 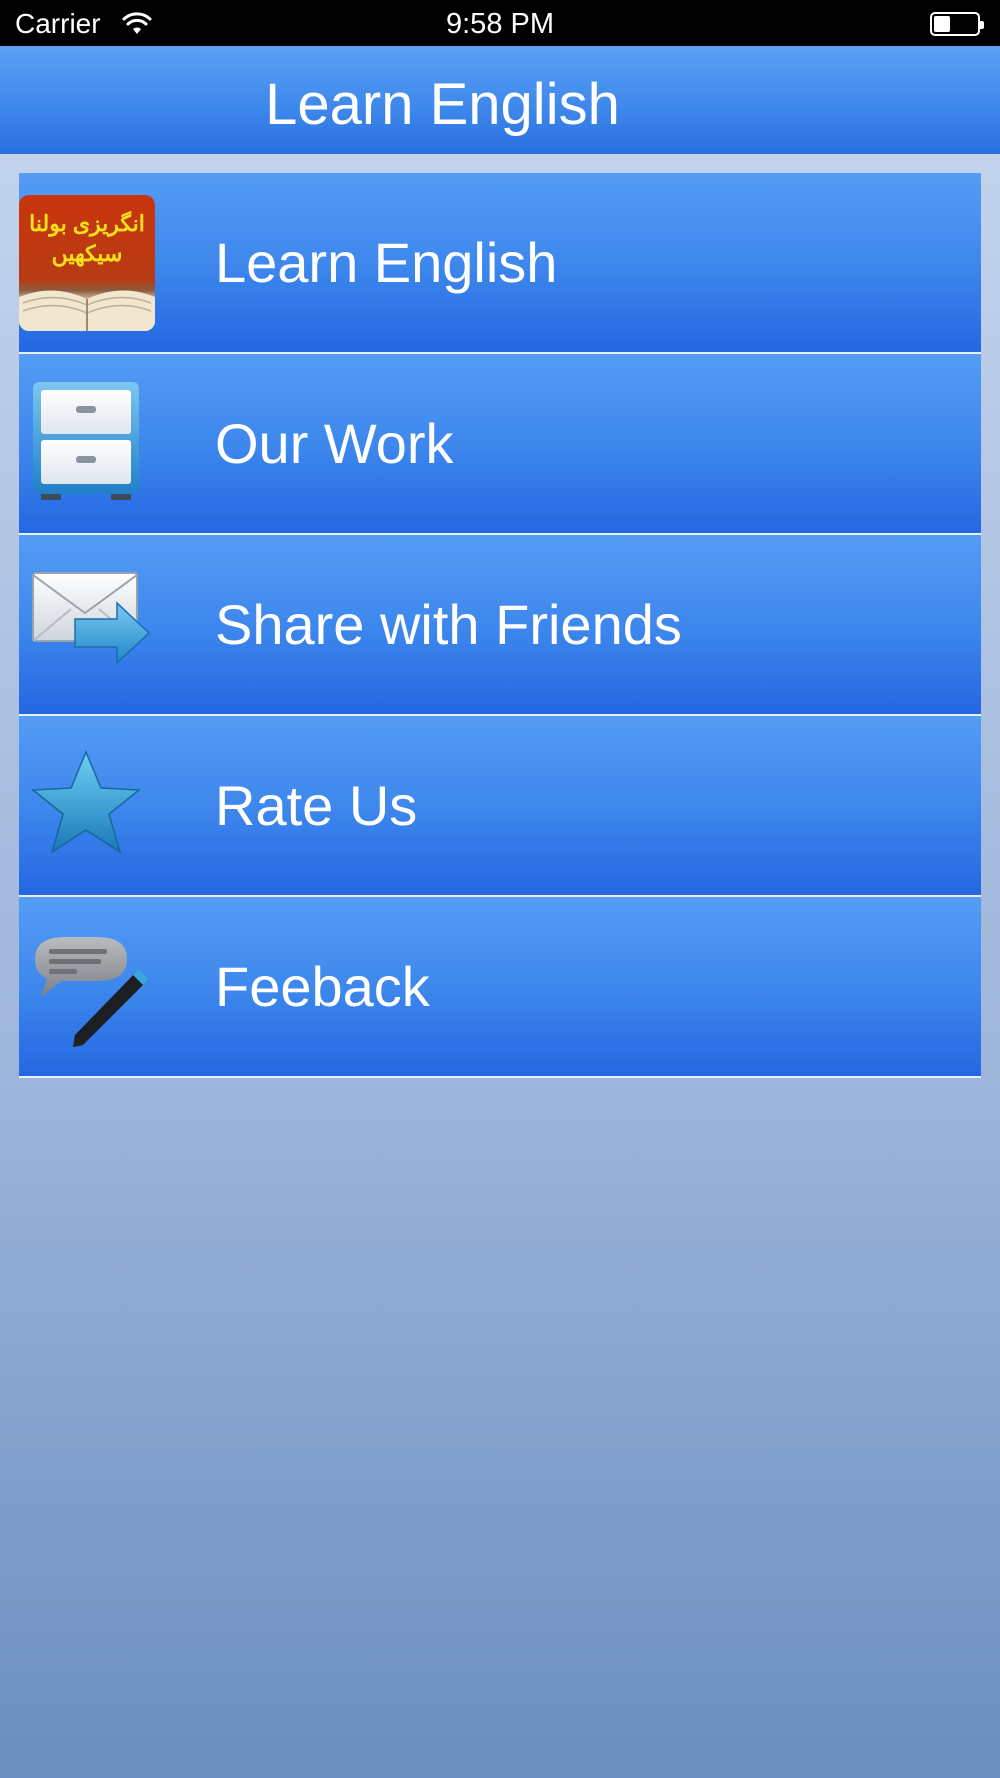 What do you see at coordinates (500, 444) in the screenshot?
I see `menu-item-our-work: Our Work` at bounding box center [500, 444].